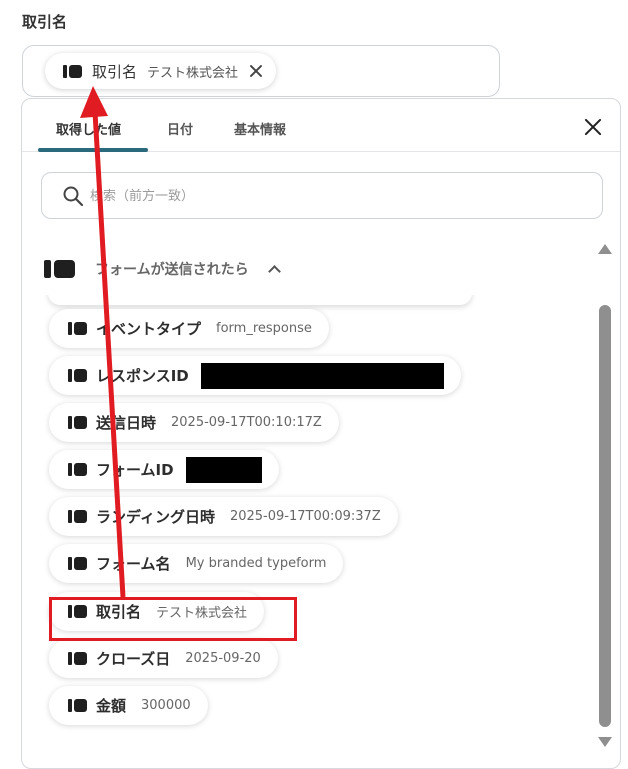 The image size is (628, 769). Describe the element at coordinates (115, 71) in the screenshot. I see `chip-label: 取引名` at that location.